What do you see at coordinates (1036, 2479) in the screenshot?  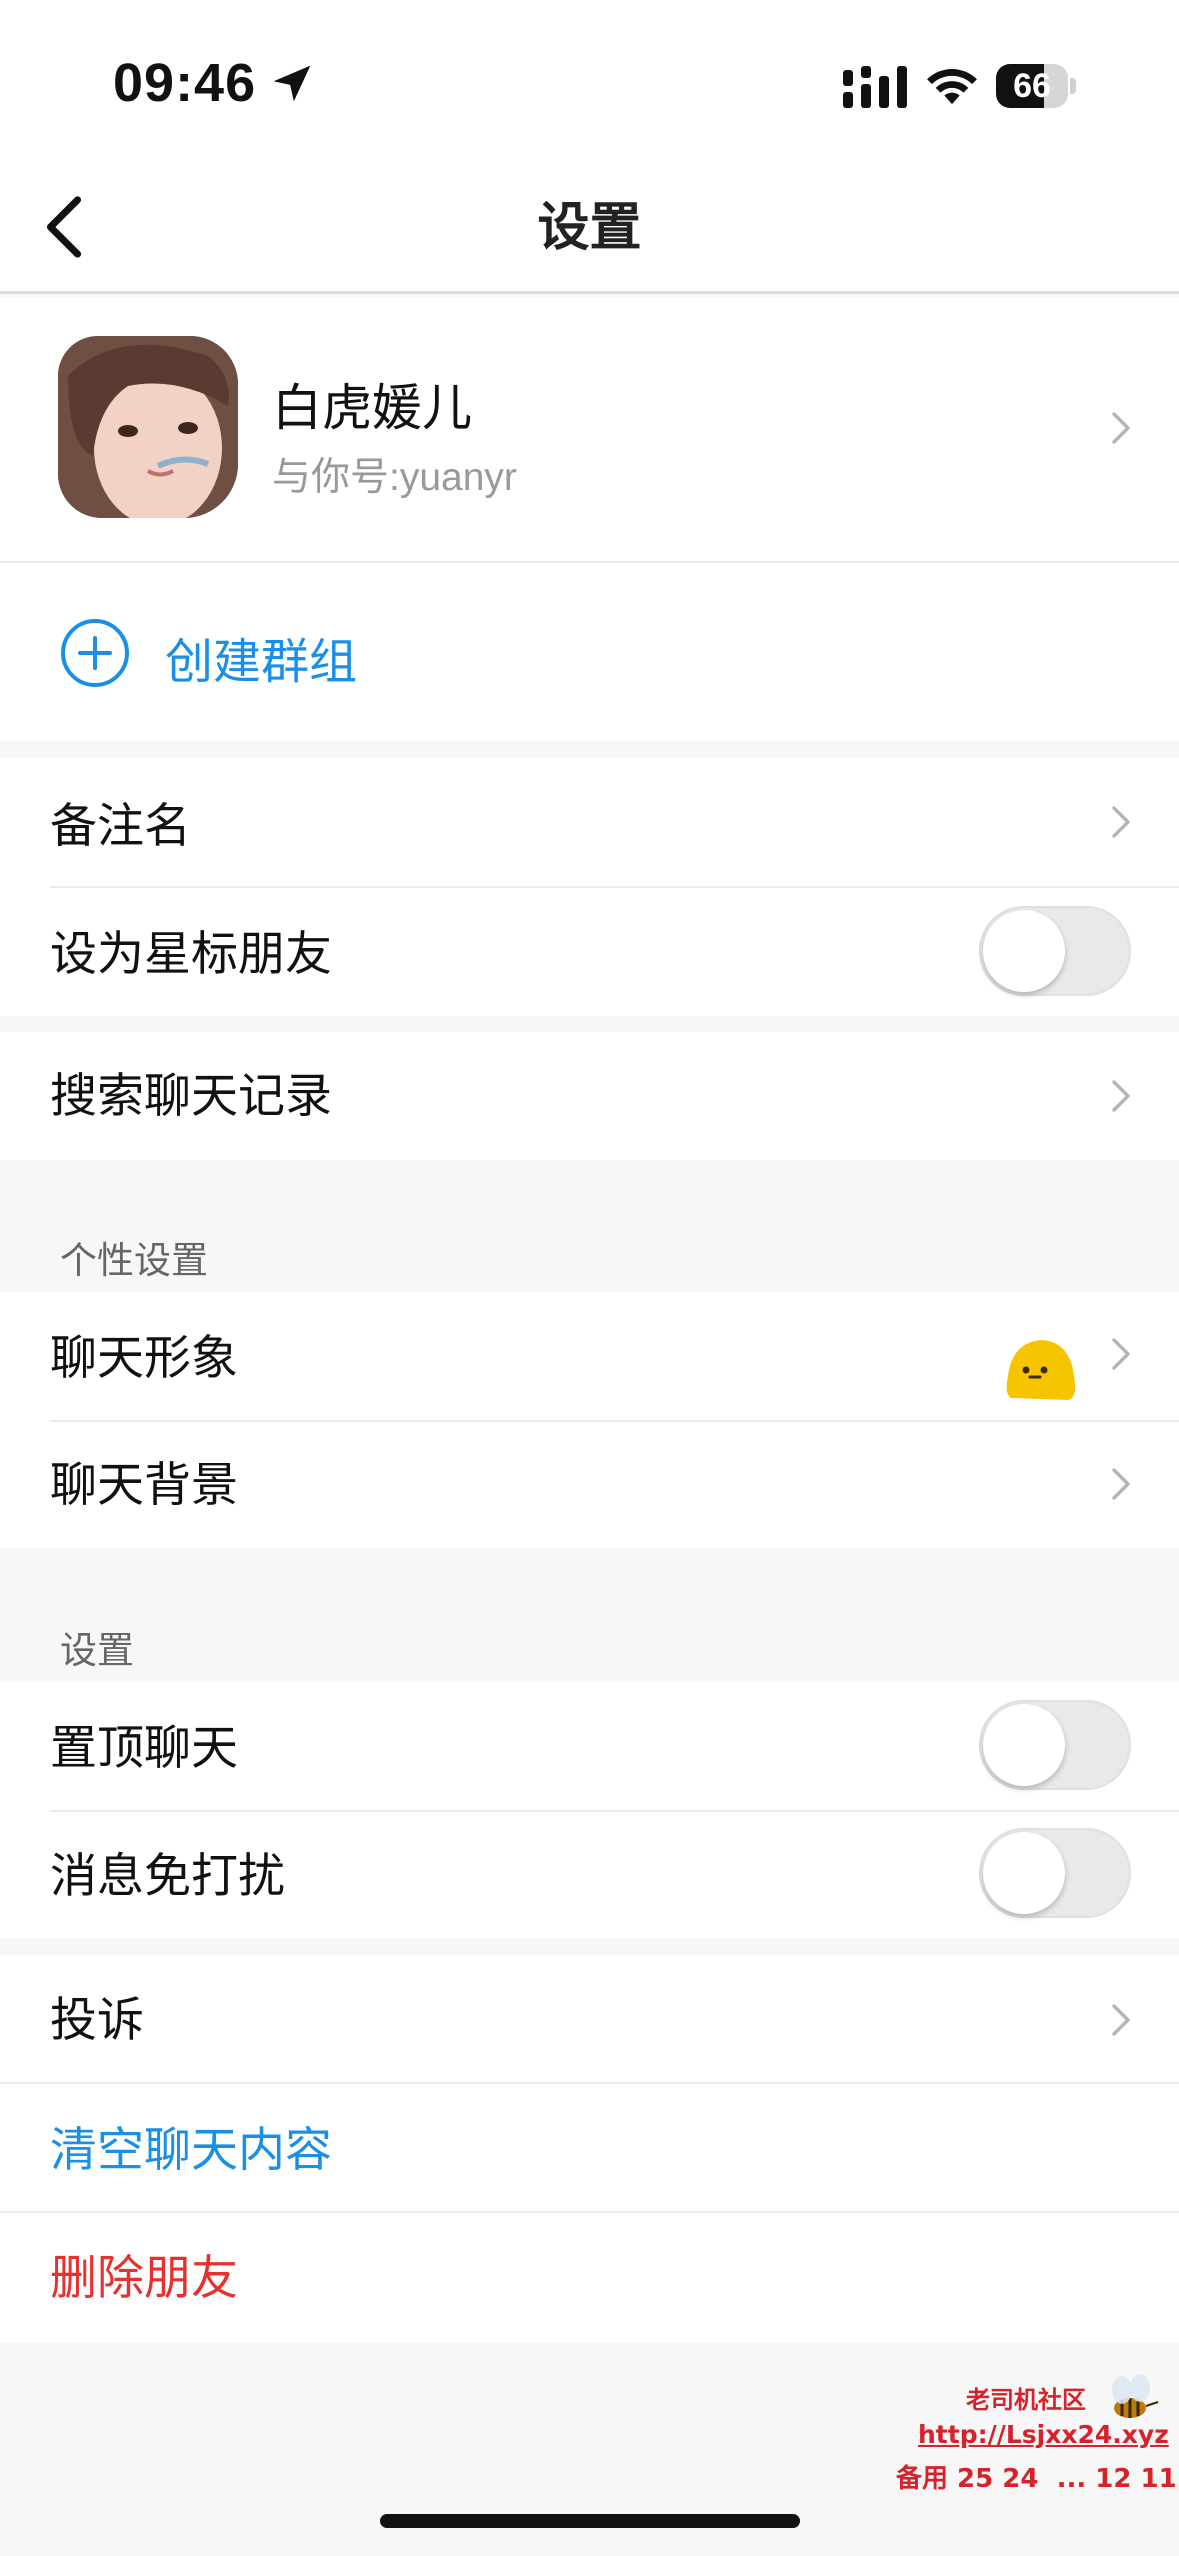 I see `watermark-line-3: 备用 25 24 ... 12 11` at bounding box center [1036, 2479].